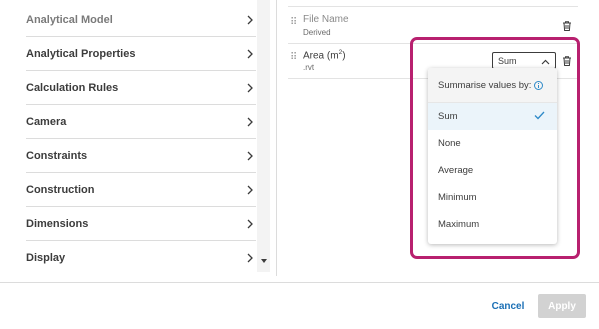 The image size is (599, 329). I want to click on field-list-top-border, so click(433, 6).